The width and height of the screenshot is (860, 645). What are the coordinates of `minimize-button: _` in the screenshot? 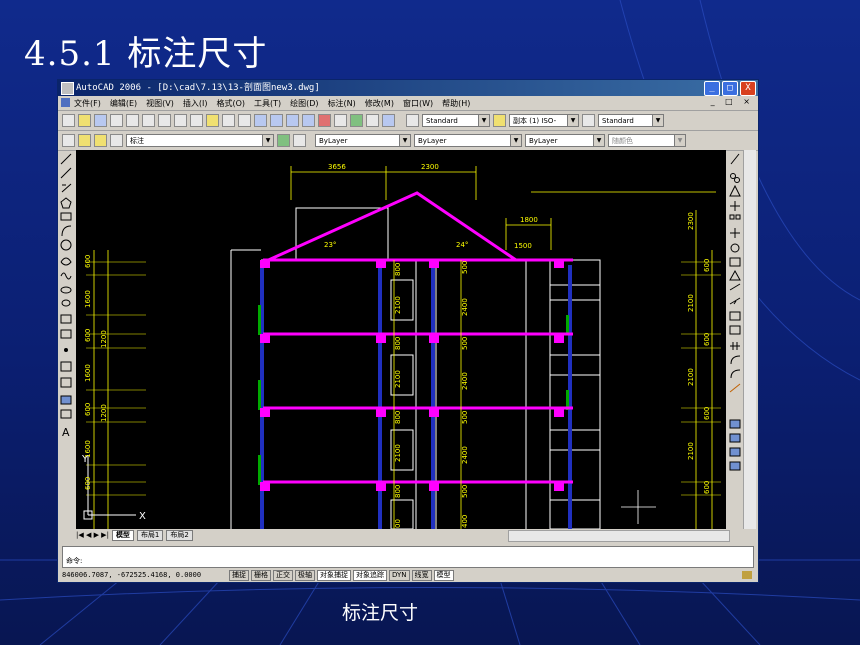 It's located at (712, 88).